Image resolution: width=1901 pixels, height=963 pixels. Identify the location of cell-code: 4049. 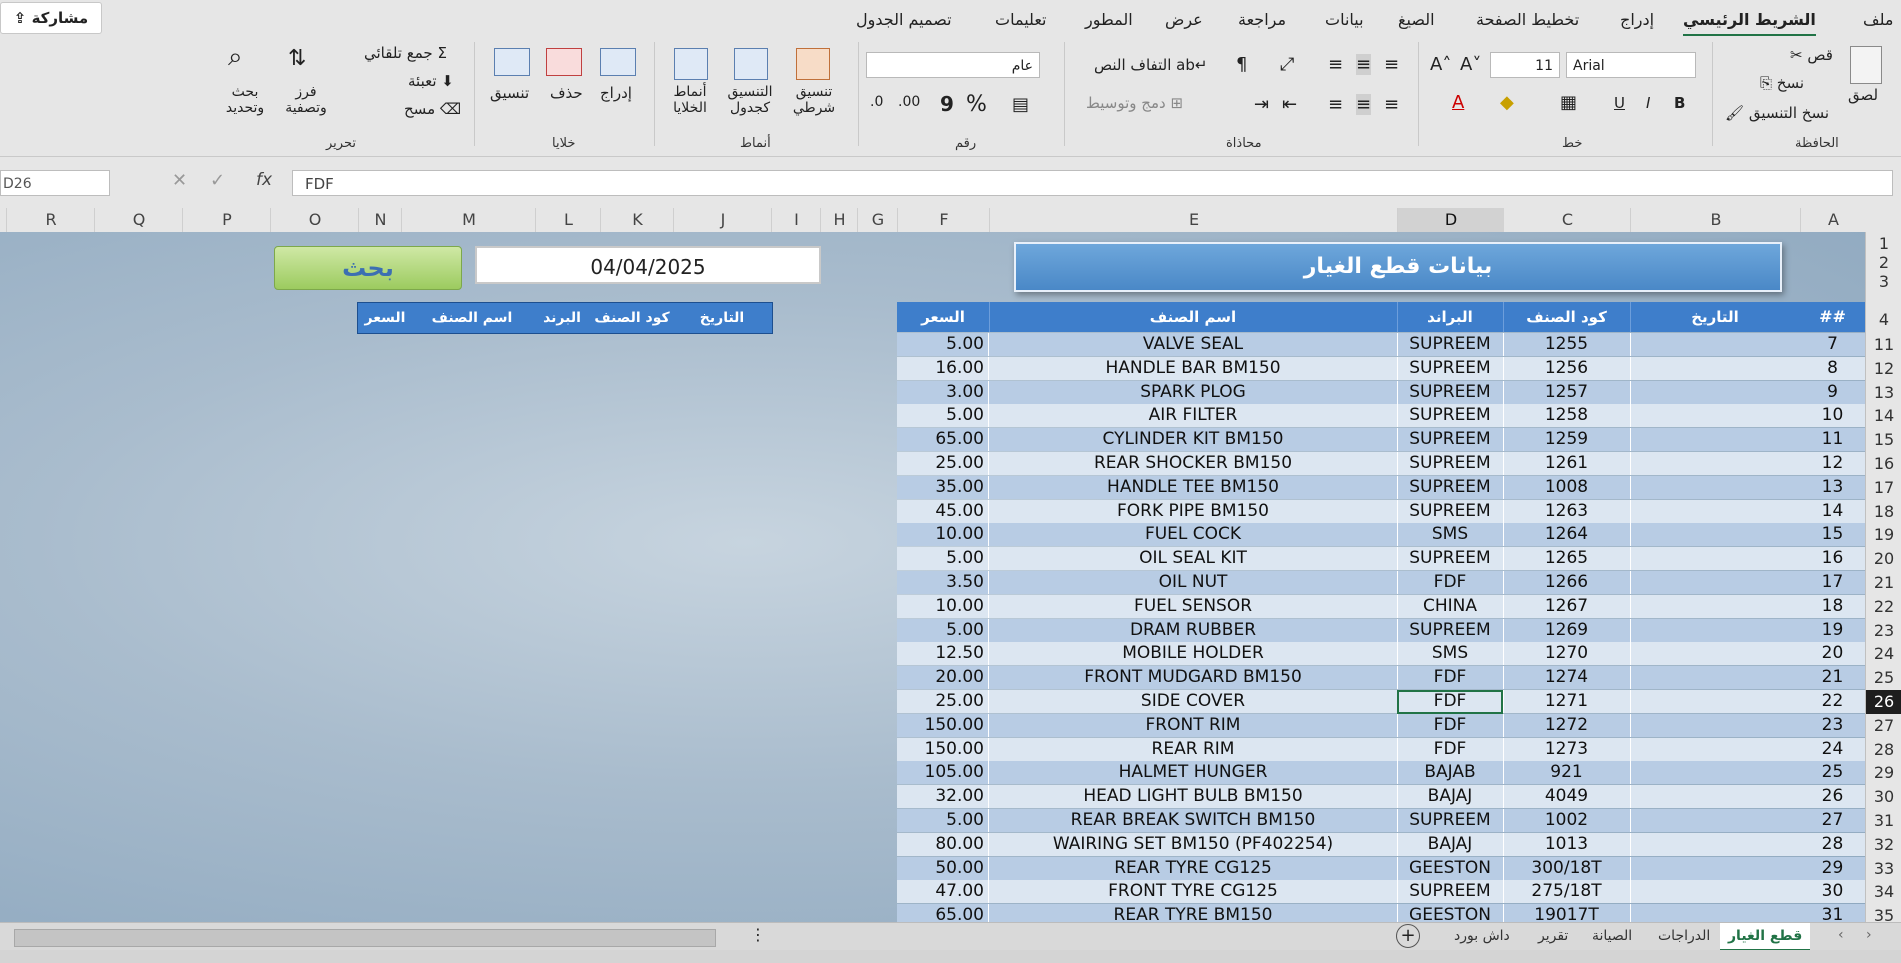
(1567, 797).